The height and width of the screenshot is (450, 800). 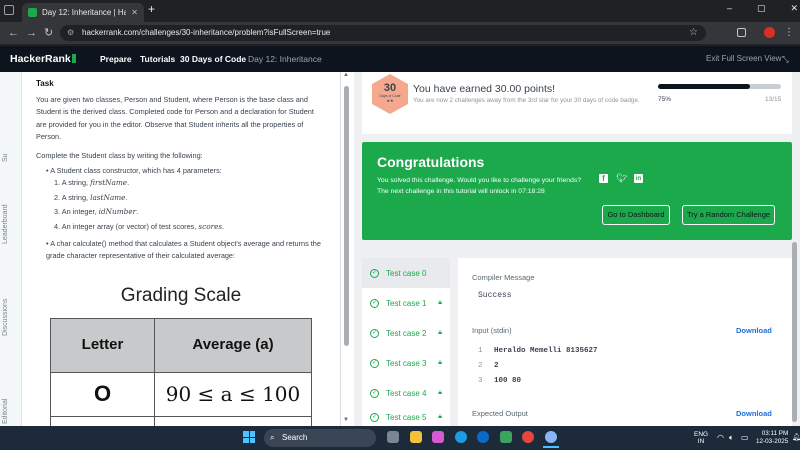 What do you see at coordinates (551, 437) in the screenshot?
I see `chrome-profile-icon` at bounding box center [551, 437].